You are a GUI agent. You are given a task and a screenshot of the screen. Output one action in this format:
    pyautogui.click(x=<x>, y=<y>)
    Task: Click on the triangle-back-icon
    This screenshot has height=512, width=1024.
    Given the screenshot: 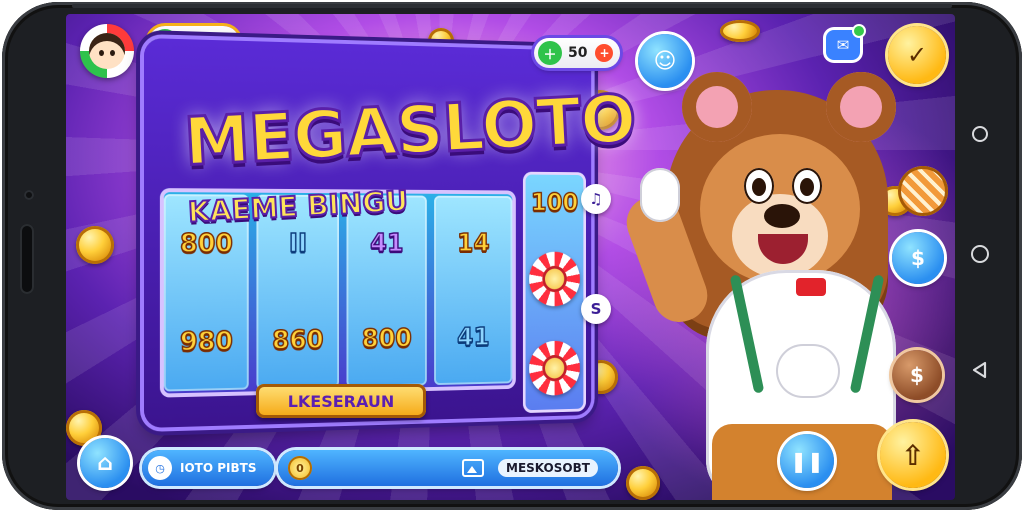 What is the action you would take?
    pyautogui.click(x=979, y=370)
    